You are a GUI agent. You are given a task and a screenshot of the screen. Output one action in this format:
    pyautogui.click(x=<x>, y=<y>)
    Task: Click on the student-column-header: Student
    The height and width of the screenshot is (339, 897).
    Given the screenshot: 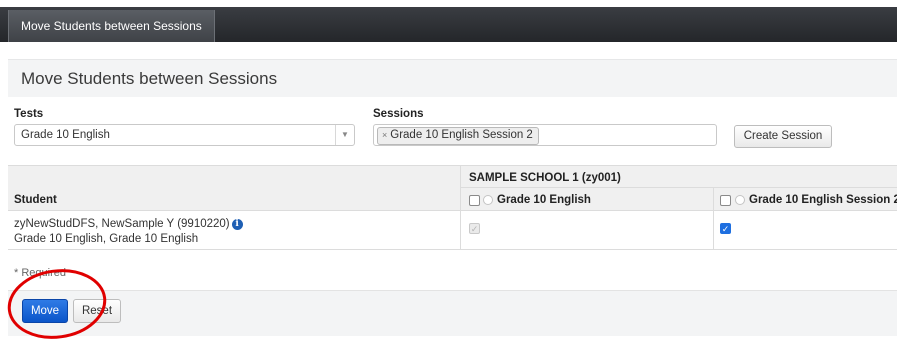 What is the action you would take?
    pyautogui.click(x=35, y=200)
    